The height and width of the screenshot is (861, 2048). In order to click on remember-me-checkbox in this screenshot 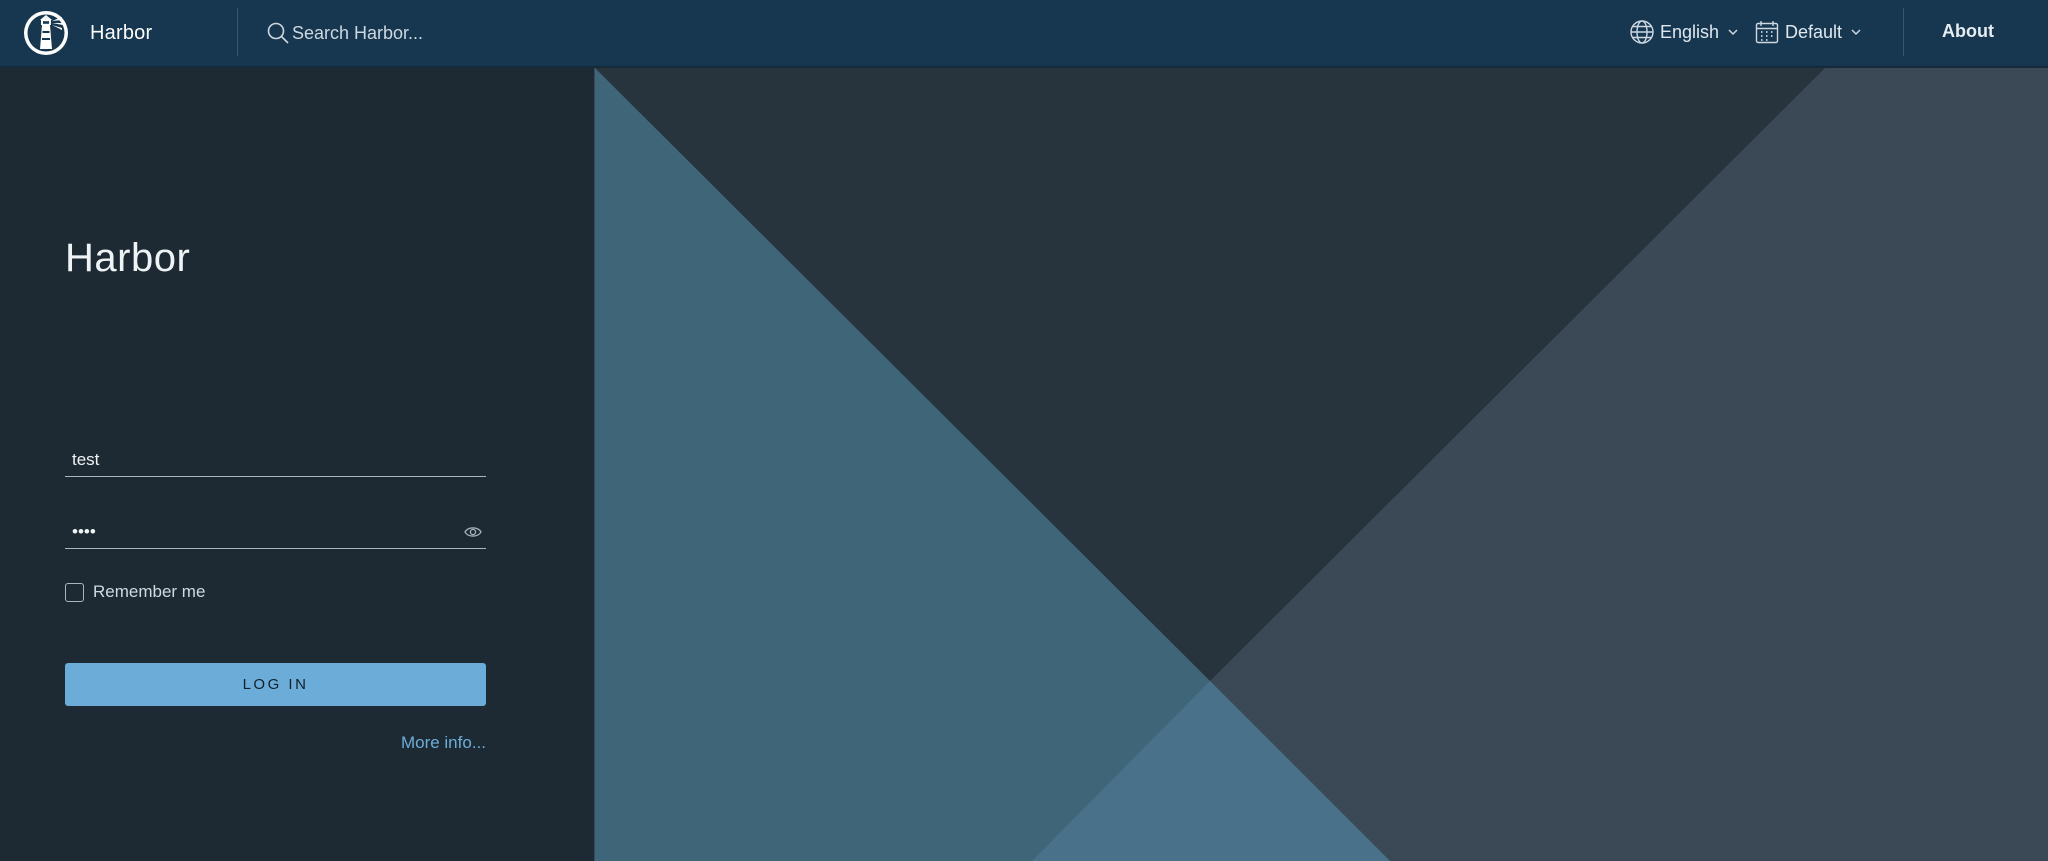, I will do `click(74, 592)`.